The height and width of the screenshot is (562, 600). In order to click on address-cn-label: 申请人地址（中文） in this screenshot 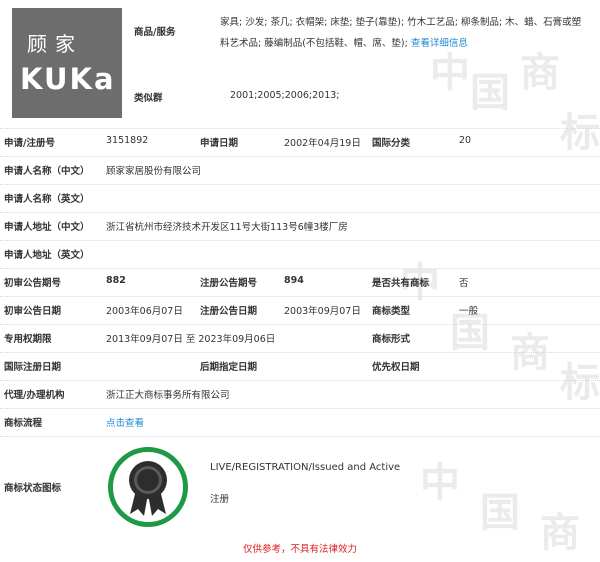, I will do `click(47, 227)`.